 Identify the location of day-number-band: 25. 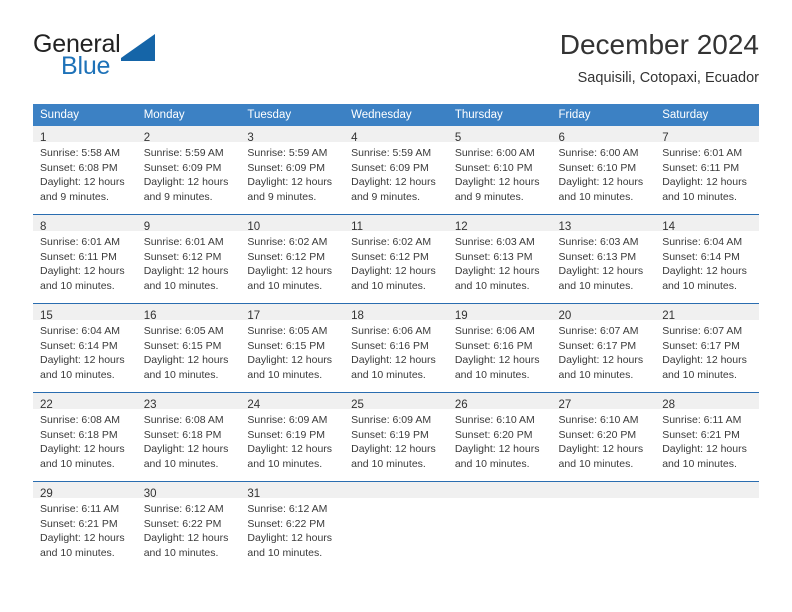
(396, 402).